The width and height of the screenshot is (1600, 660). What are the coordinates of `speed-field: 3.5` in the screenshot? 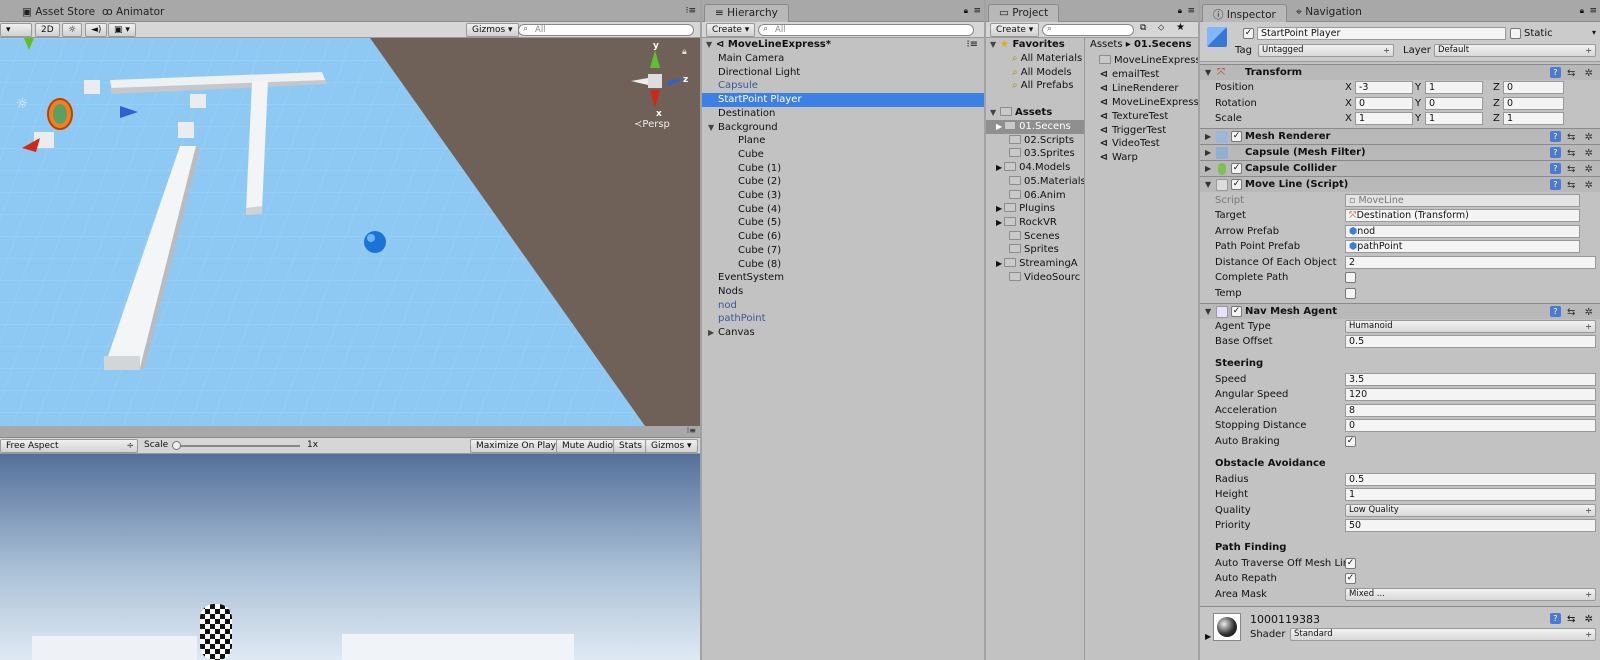 It's located at (1470, 379).